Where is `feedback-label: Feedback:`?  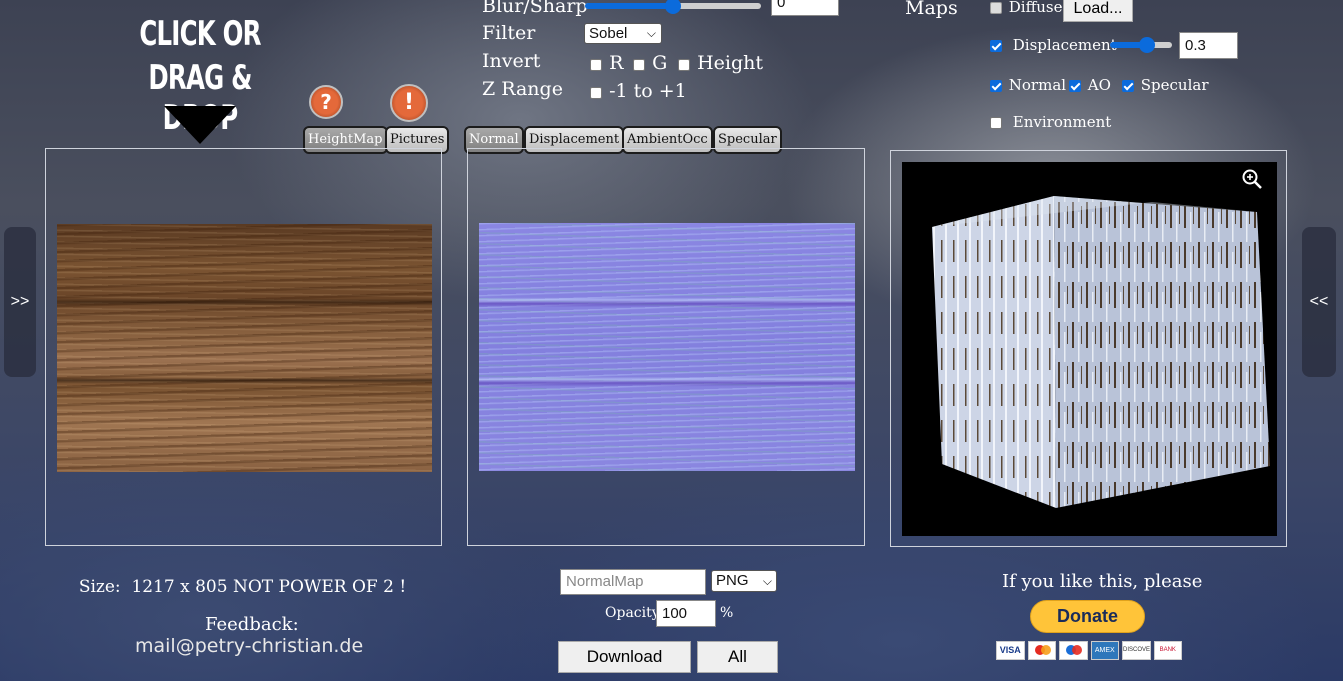
feedback-label: Feedback: is located at coordinates (252, 624).